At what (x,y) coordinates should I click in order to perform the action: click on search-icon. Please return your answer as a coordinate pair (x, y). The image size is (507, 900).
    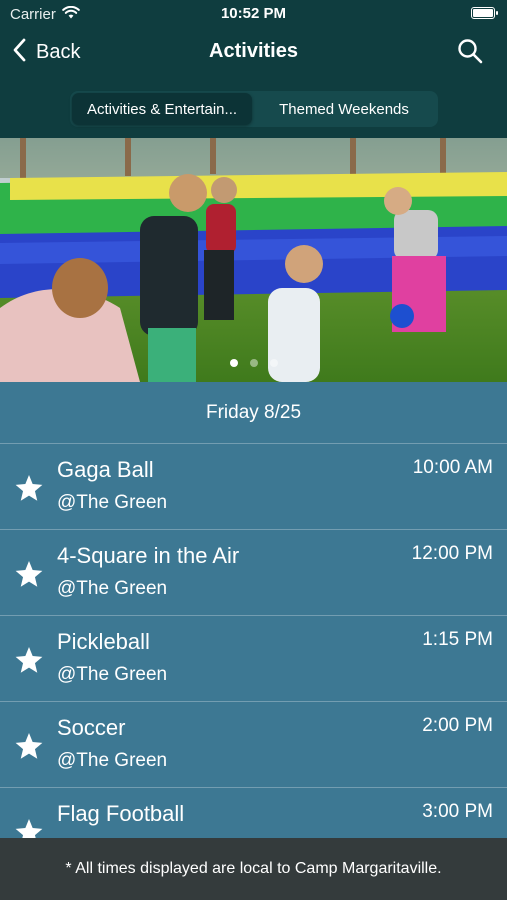
    Looking at the image, I should click on (470, 53).